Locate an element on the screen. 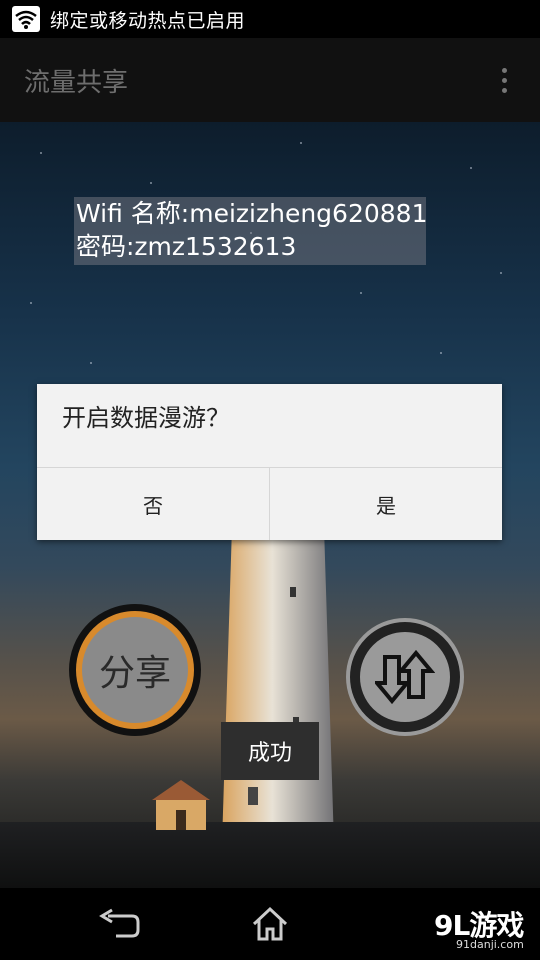  yes-button: 是 is located at coordinates (386, 504).